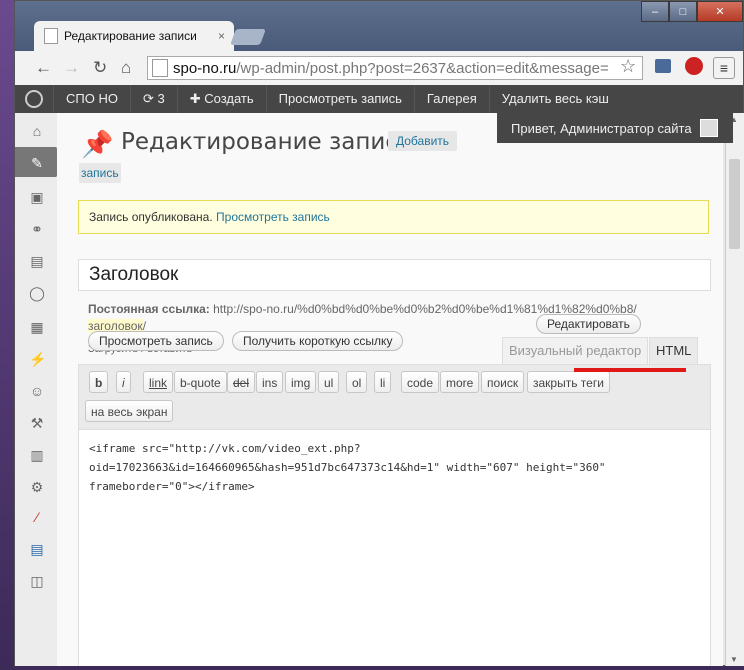 Image resolution: width=744 pixels, height=670 pixels. I want to click on qt-img-button: img, so click(301, 382).